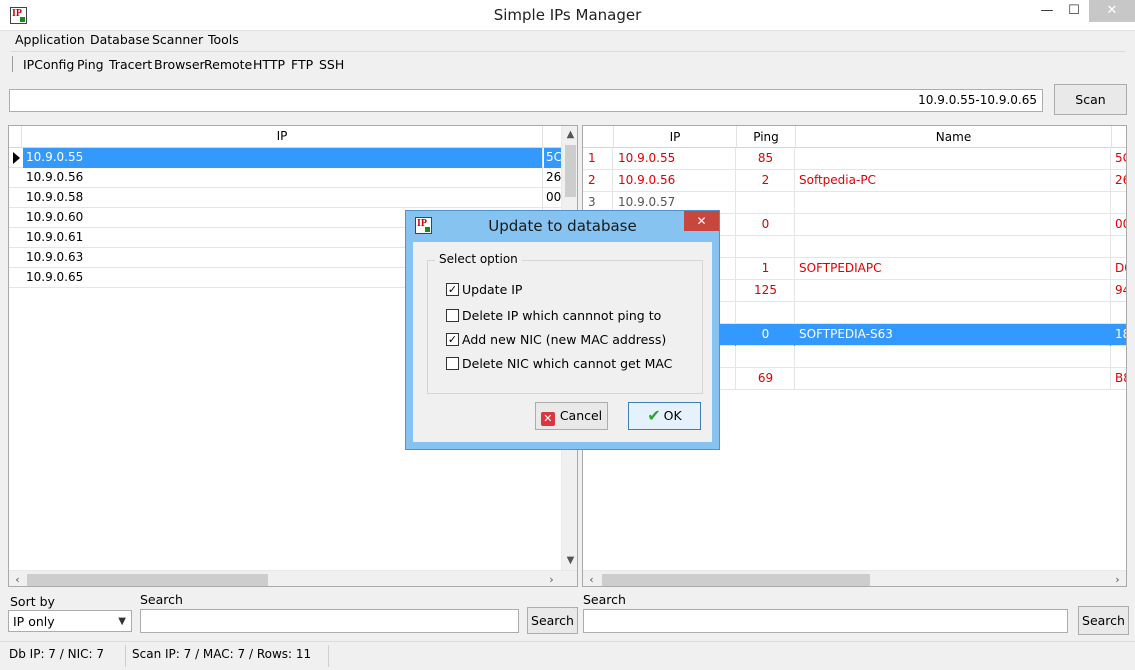 This screenshot has height=670, width=1135. I want to click on menu-application: Application, so click(50, 39).